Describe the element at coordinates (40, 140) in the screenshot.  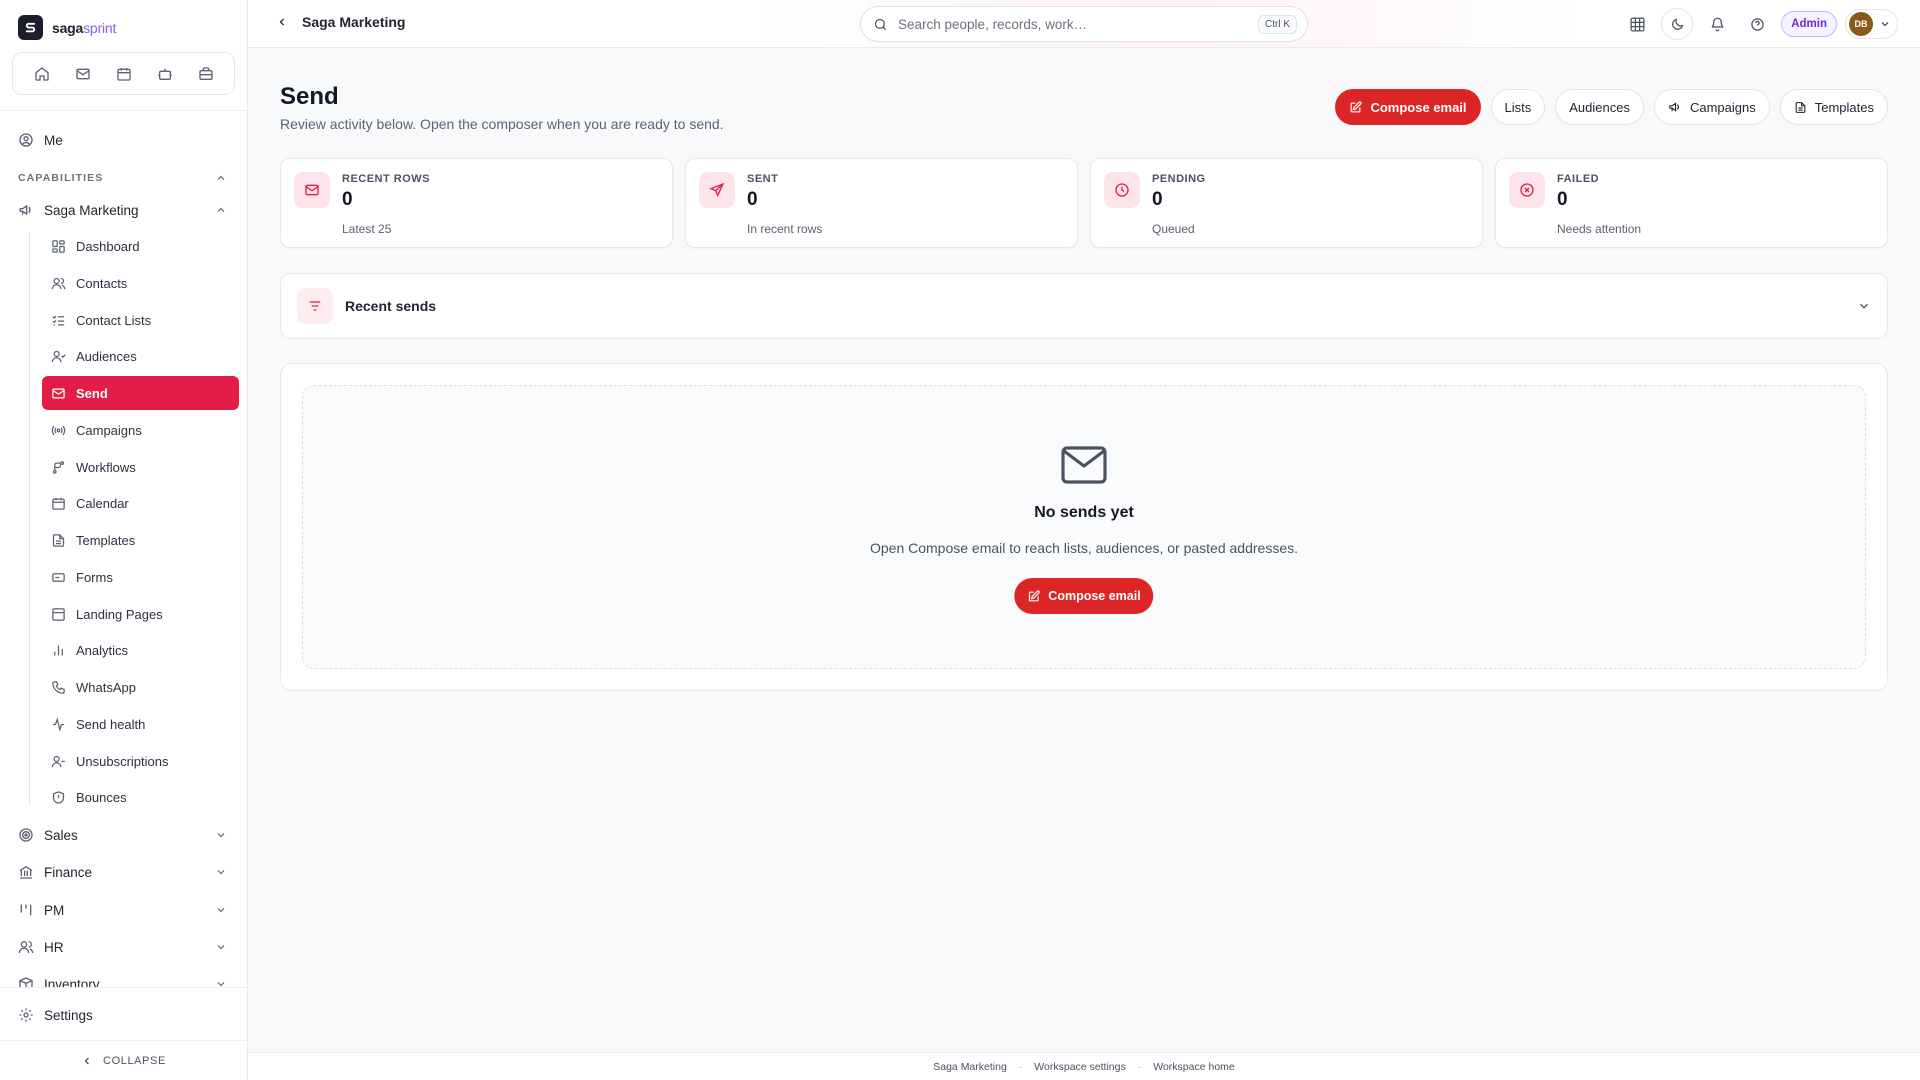
I see `sidebar-item-me: Me` at that location.